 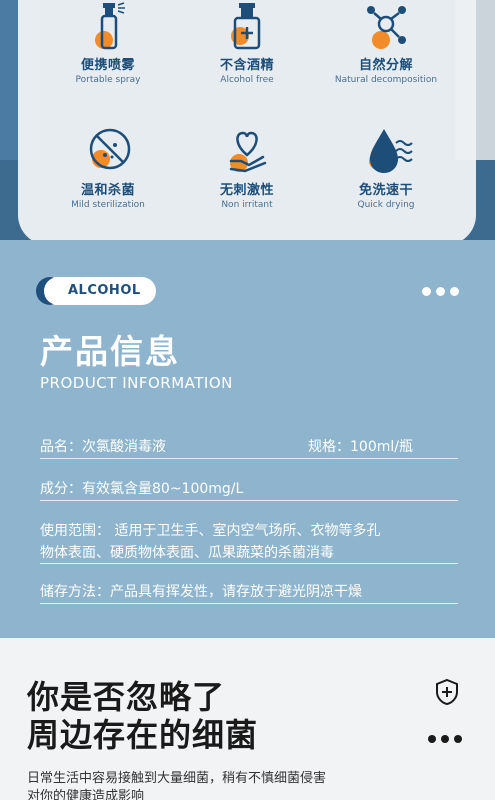 I want to click on bacteria-description: 日常生活中容易接触到大量细菌，稍有不慎细菌侵害 对你的健康造成影响, so click(x=227, y=785).